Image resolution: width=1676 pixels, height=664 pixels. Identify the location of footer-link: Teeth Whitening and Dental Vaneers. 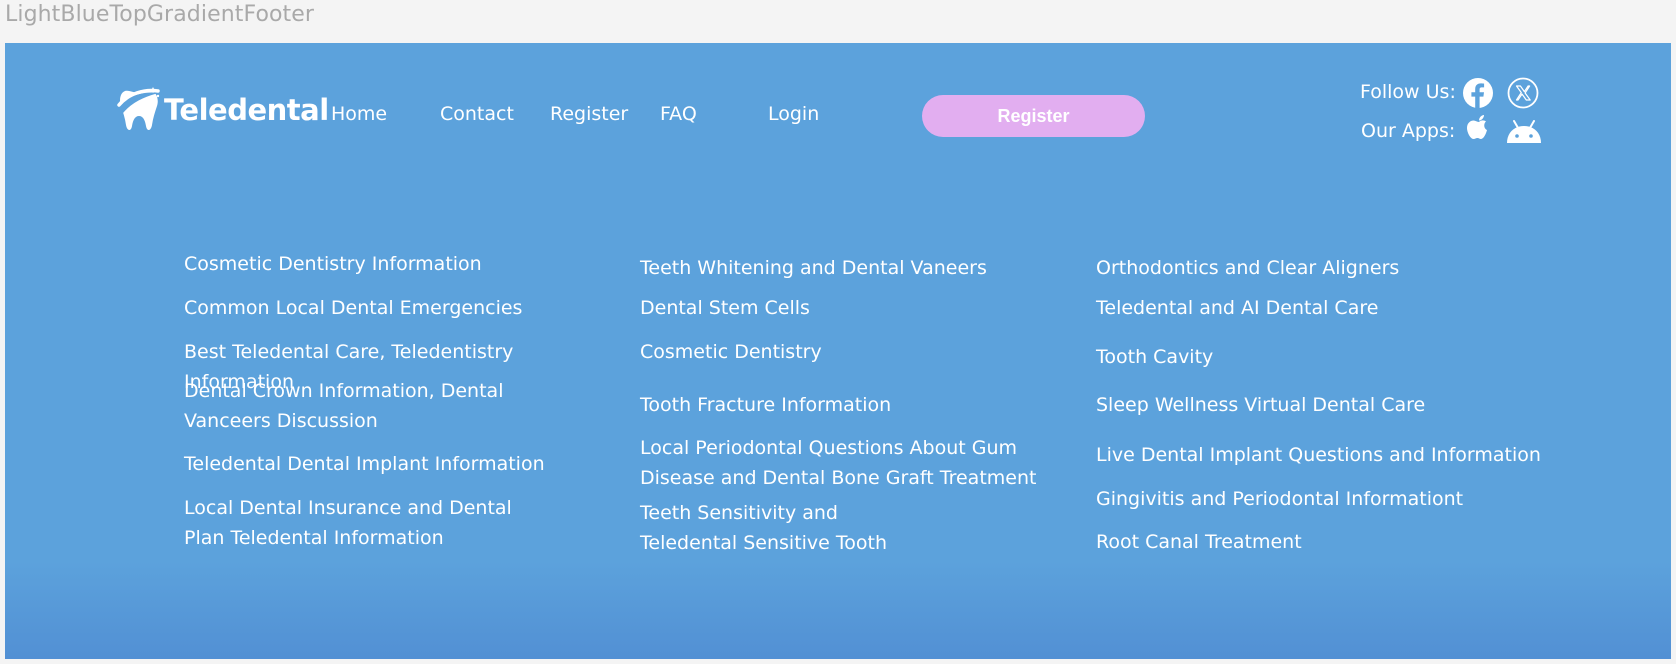
(813, 268).